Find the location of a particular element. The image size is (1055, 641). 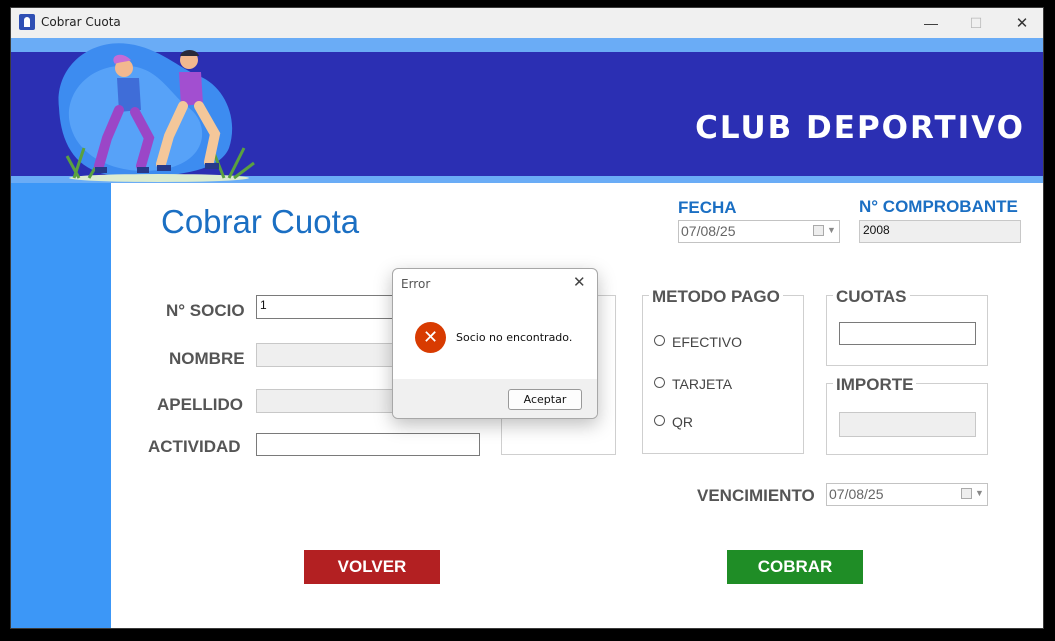

left-sidebar is located at coordinates (61, 405).